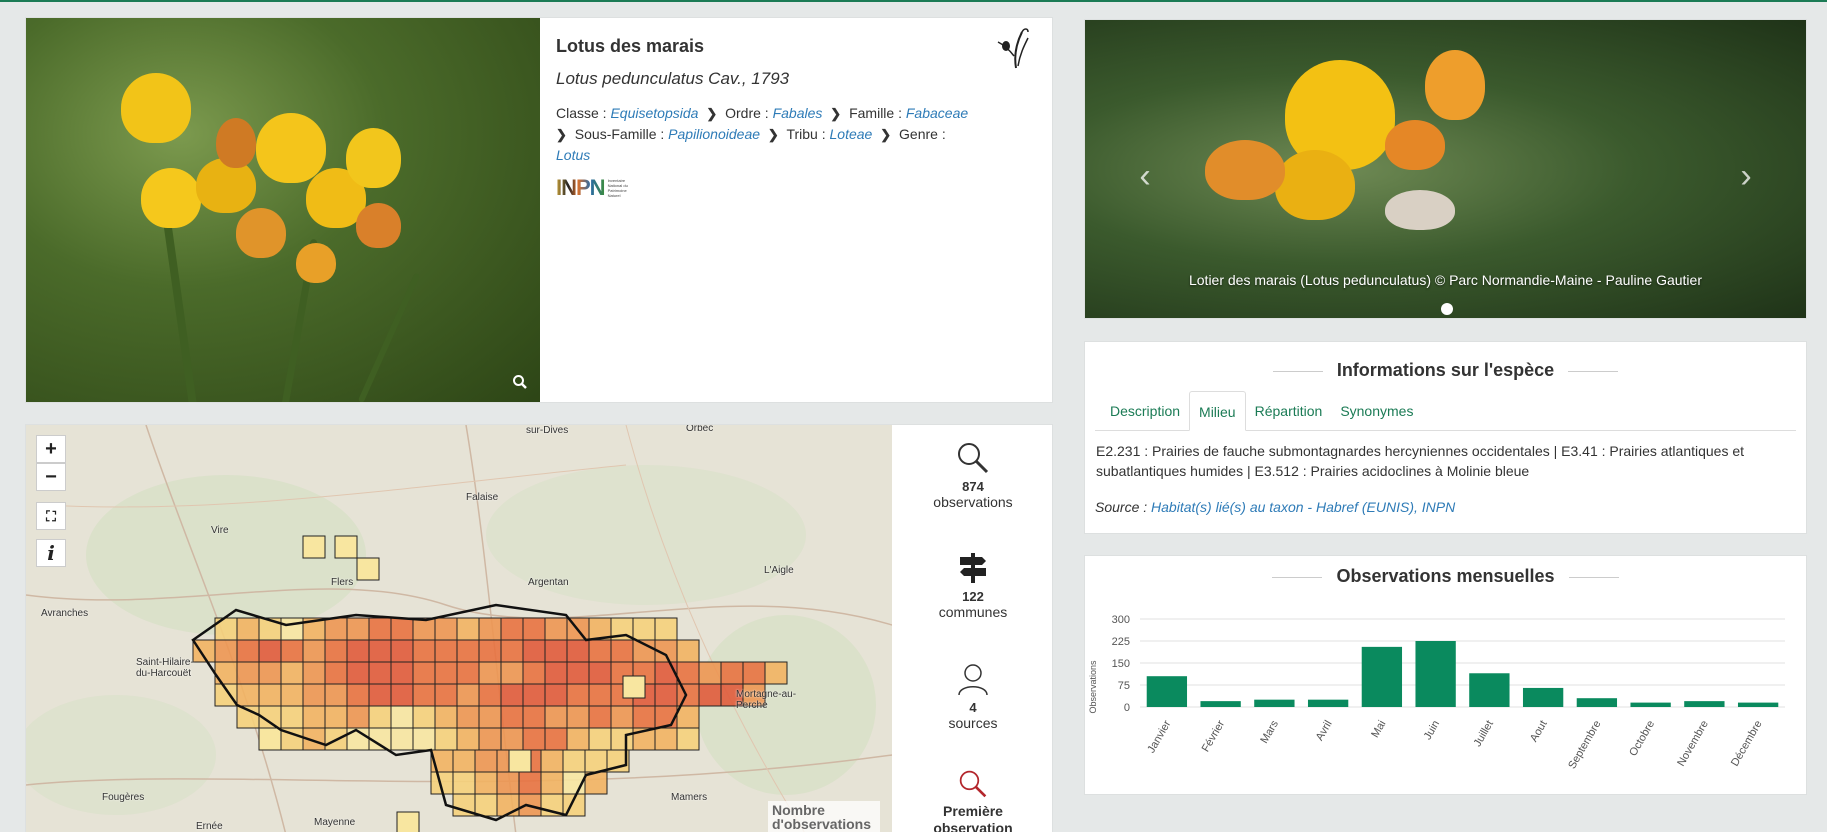 The width and height of the screenshot is (1827, 832). What do you see at coordinates (1376, 410) in the screenshot?
I see `tab-synonymes: Synonymes` at bounding box center [1376, 410].